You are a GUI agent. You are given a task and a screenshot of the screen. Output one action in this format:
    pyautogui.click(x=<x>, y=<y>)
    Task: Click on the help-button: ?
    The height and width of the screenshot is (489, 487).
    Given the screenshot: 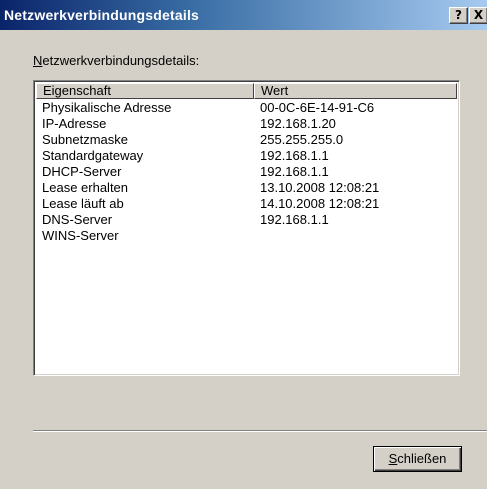 What is the action you would take?
    pyautogui.click(x=458, y=15)
    